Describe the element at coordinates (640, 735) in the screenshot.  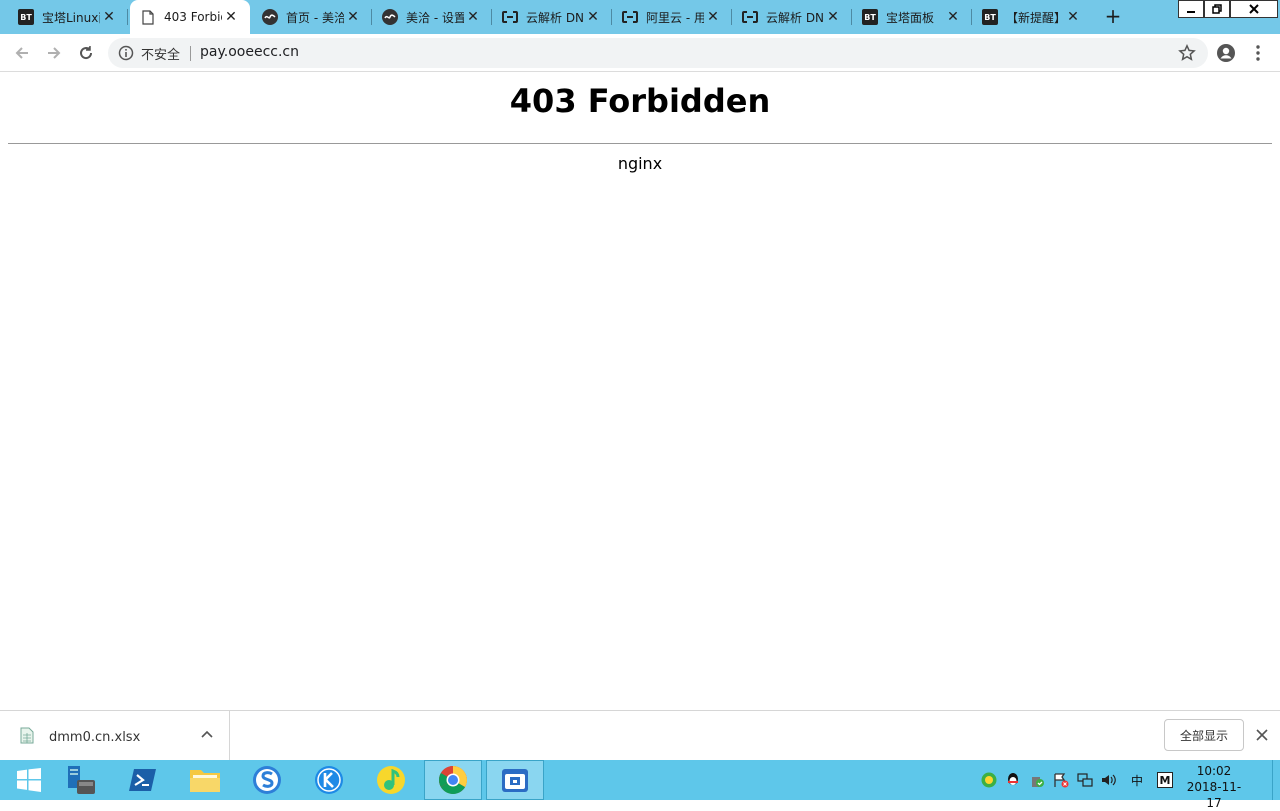
I see `download-bar: dmm0.cn.xlsx 全部显示` at that location.